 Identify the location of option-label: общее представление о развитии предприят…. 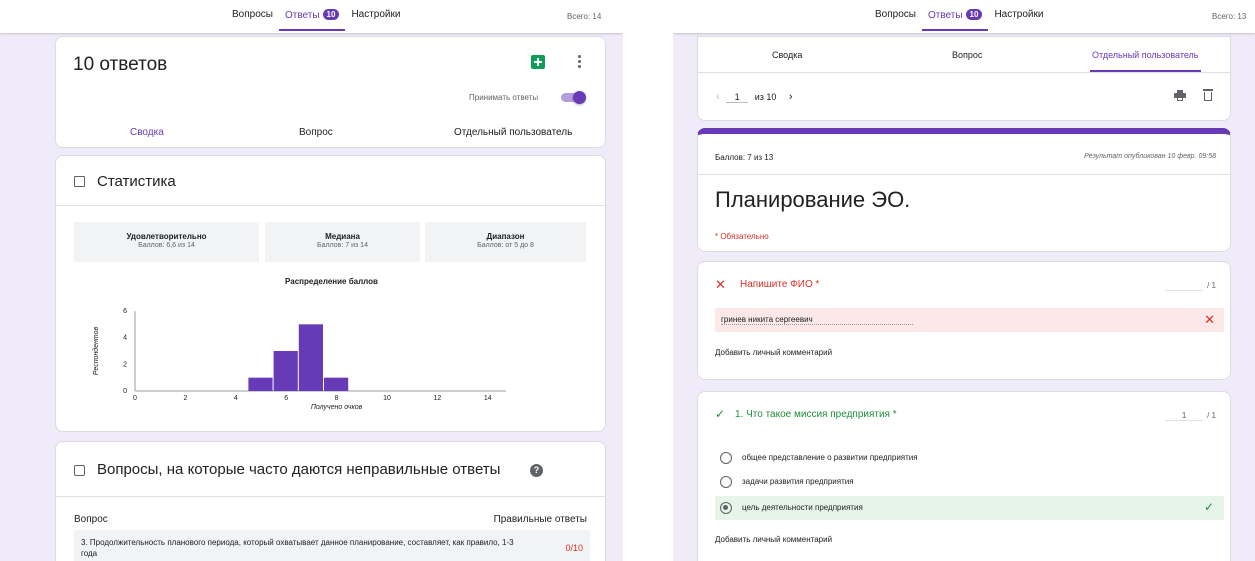
(830, 457).